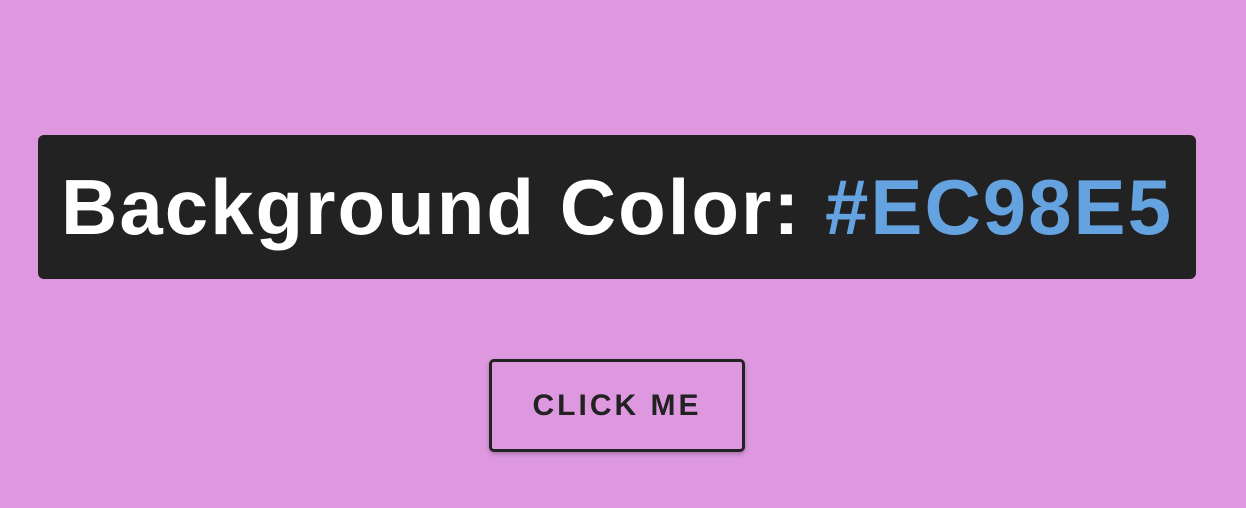 The image size is (1246, 508). What do you see at coordinates (443, 207) in the screenshot?
I see `banner-label: Background Color:` at bounding box center [443, 207].